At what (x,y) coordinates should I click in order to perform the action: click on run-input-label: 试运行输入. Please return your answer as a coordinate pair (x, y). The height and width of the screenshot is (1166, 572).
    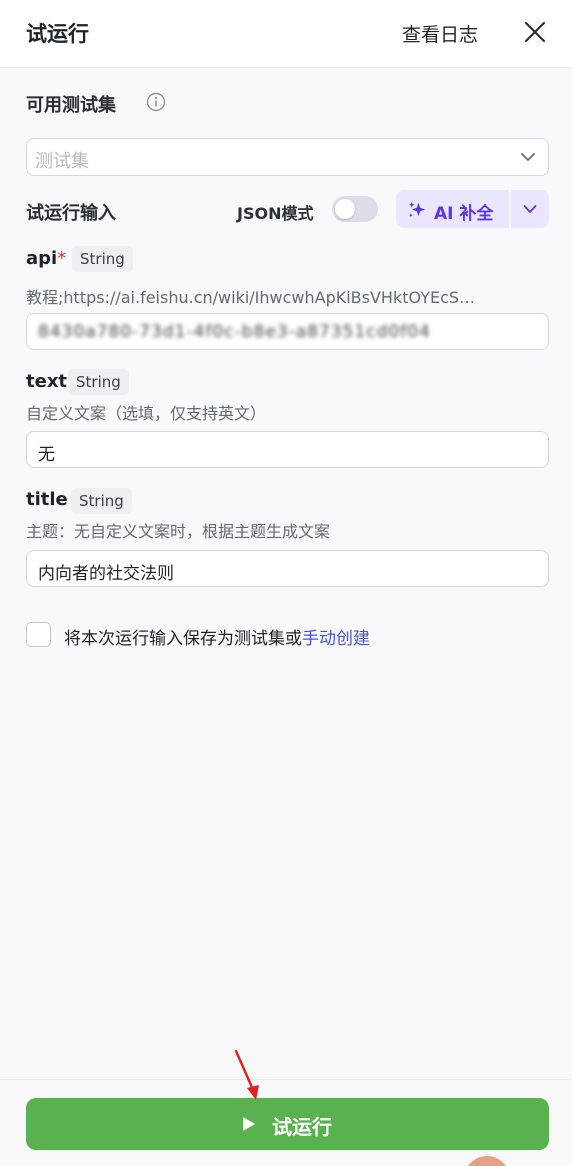
    Looking at the image, I should click on (71, 213).